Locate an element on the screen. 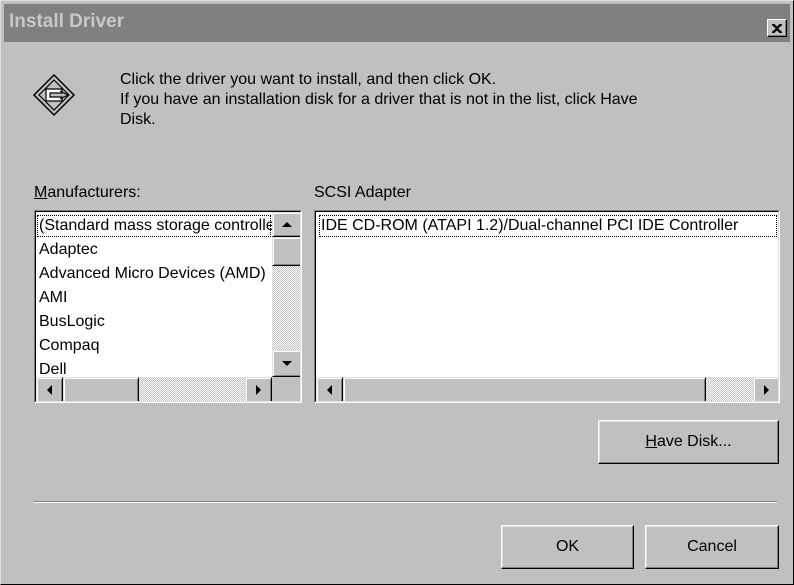  driver-install-icon is located at coordinates (54, 95).